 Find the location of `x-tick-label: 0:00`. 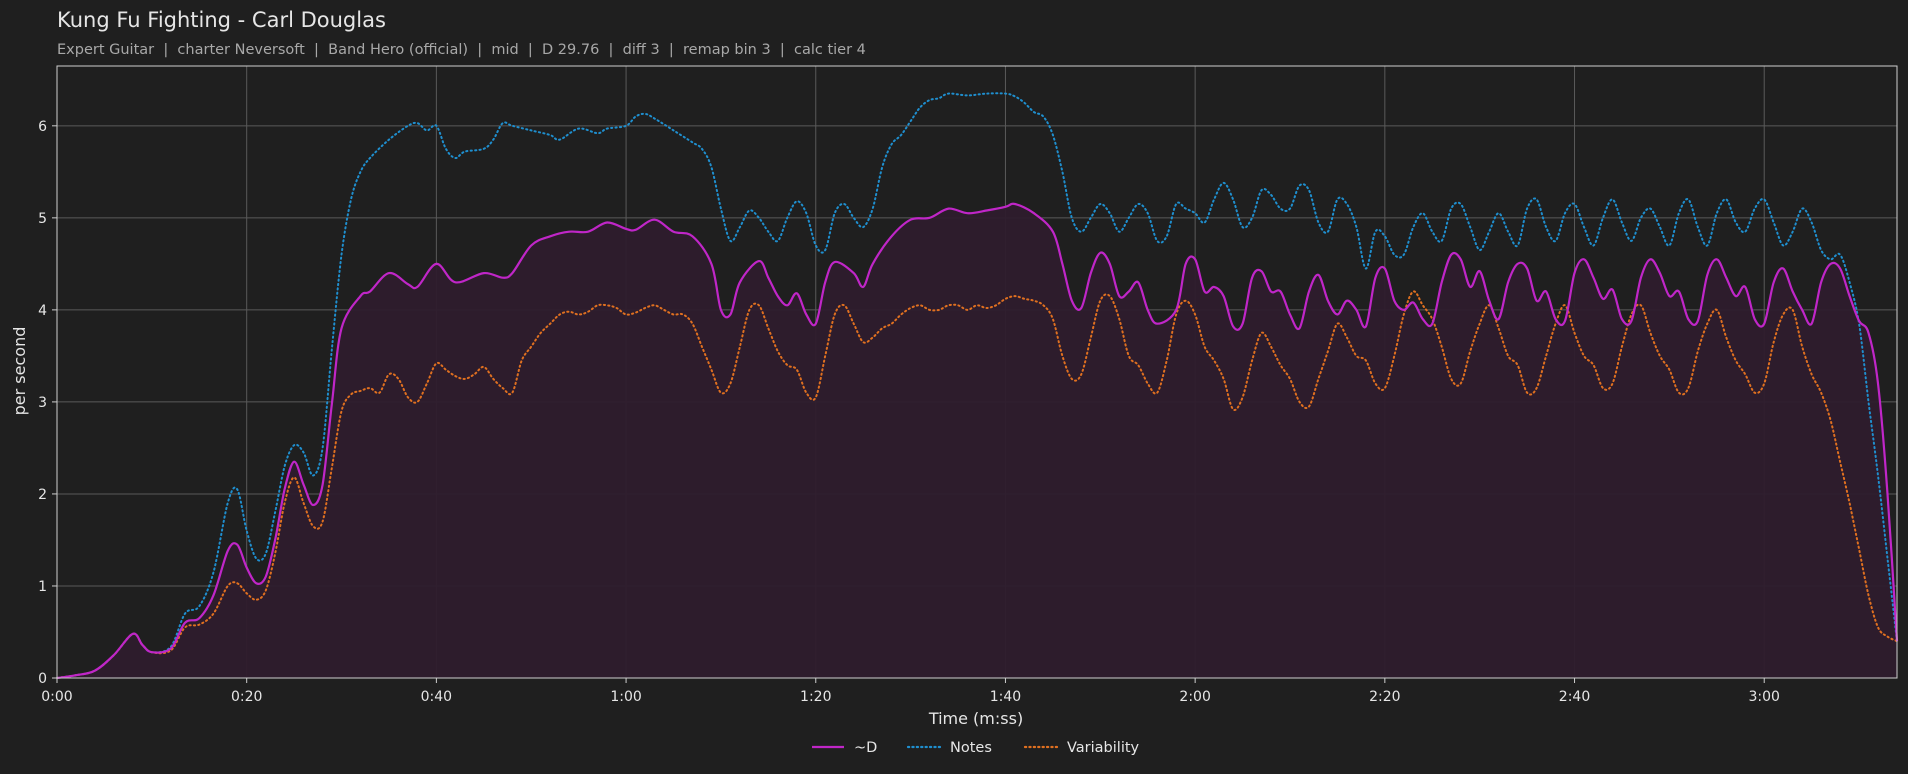

x-tick-label: 0:00 is located at coordinates (56, 697).